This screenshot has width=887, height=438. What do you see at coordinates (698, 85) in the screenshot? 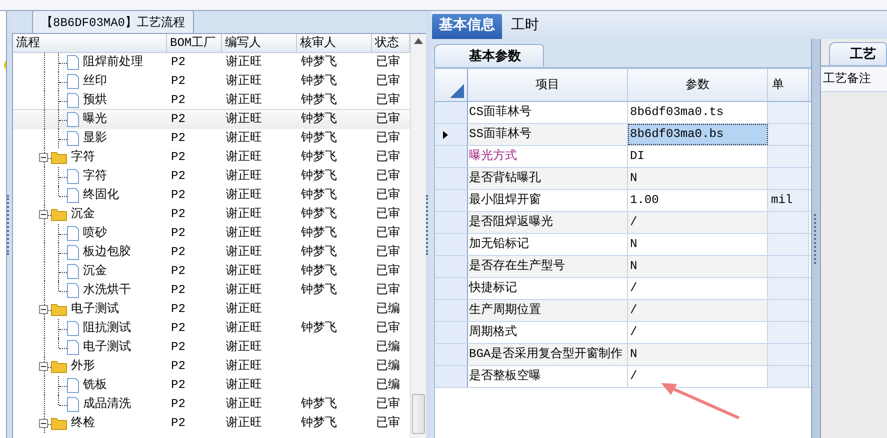
I see `column-header: 参数` at bounding box center [698, 85].